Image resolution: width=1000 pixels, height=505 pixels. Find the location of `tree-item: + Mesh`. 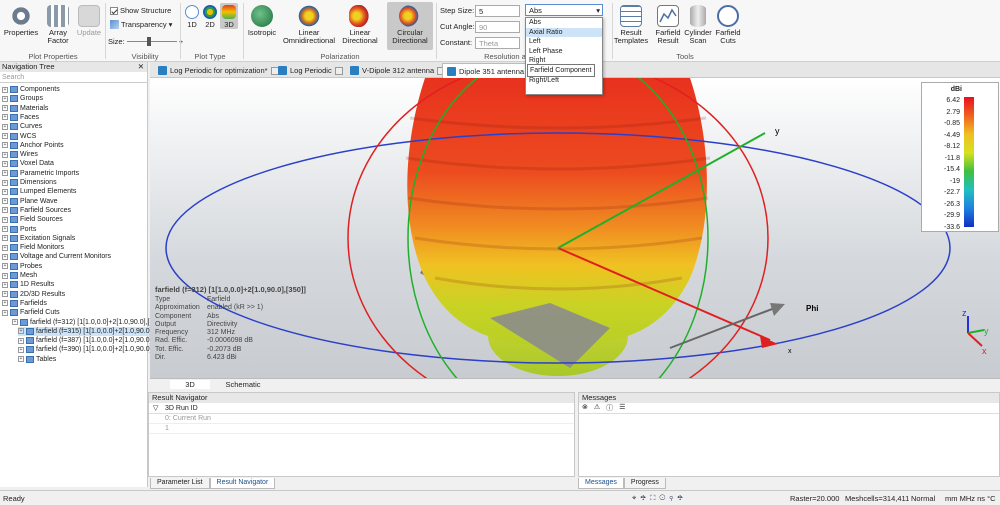

tree-item: + Mesh is located at coordinates (19, 275).